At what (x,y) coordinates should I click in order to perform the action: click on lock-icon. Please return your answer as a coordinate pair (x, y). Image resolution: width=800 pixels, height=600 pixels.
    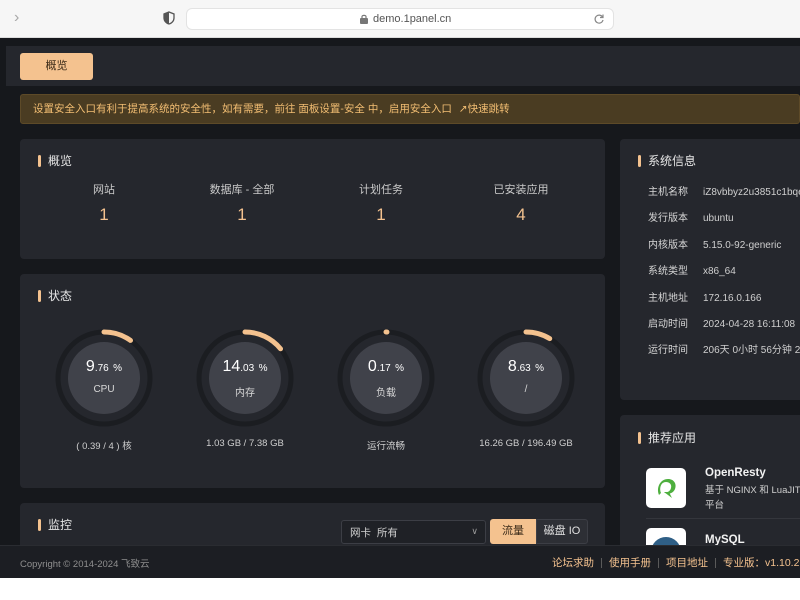
    Looking at the image, I should click on (364, 19).